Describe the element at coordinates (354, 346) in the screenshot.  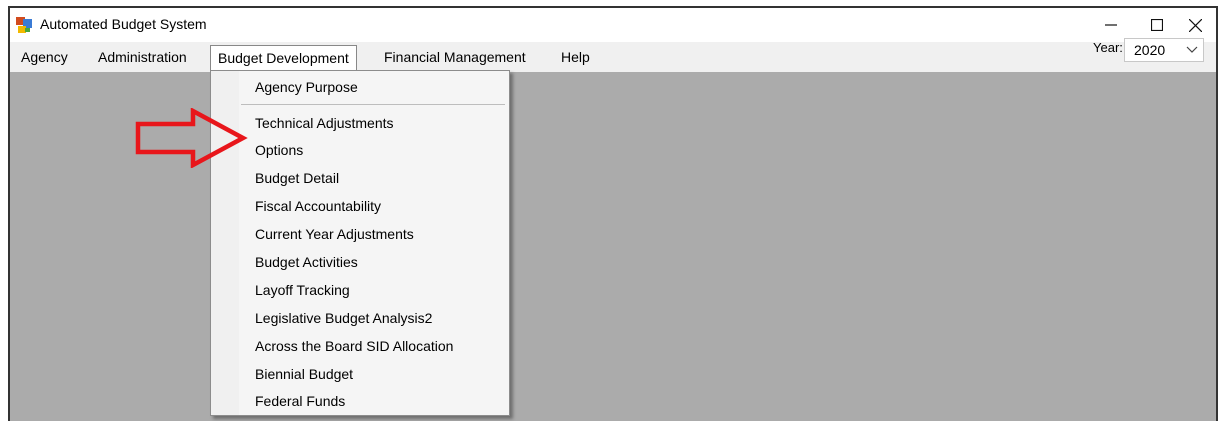
I see `menu-item-across-the-board-sid-allocation: Across the Board SID Allocation` at that location.